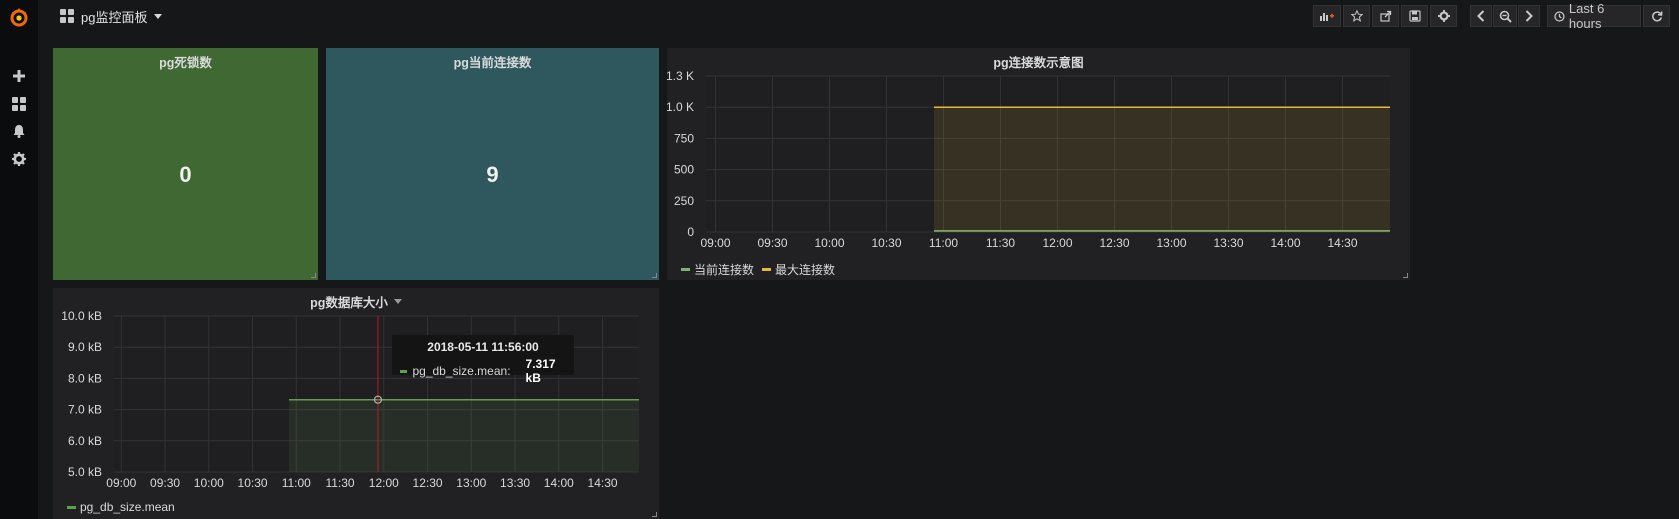  Describe the element at coordinates (724, 270) in the screenshot. I see `legend-label: 当前连接数` at that location.